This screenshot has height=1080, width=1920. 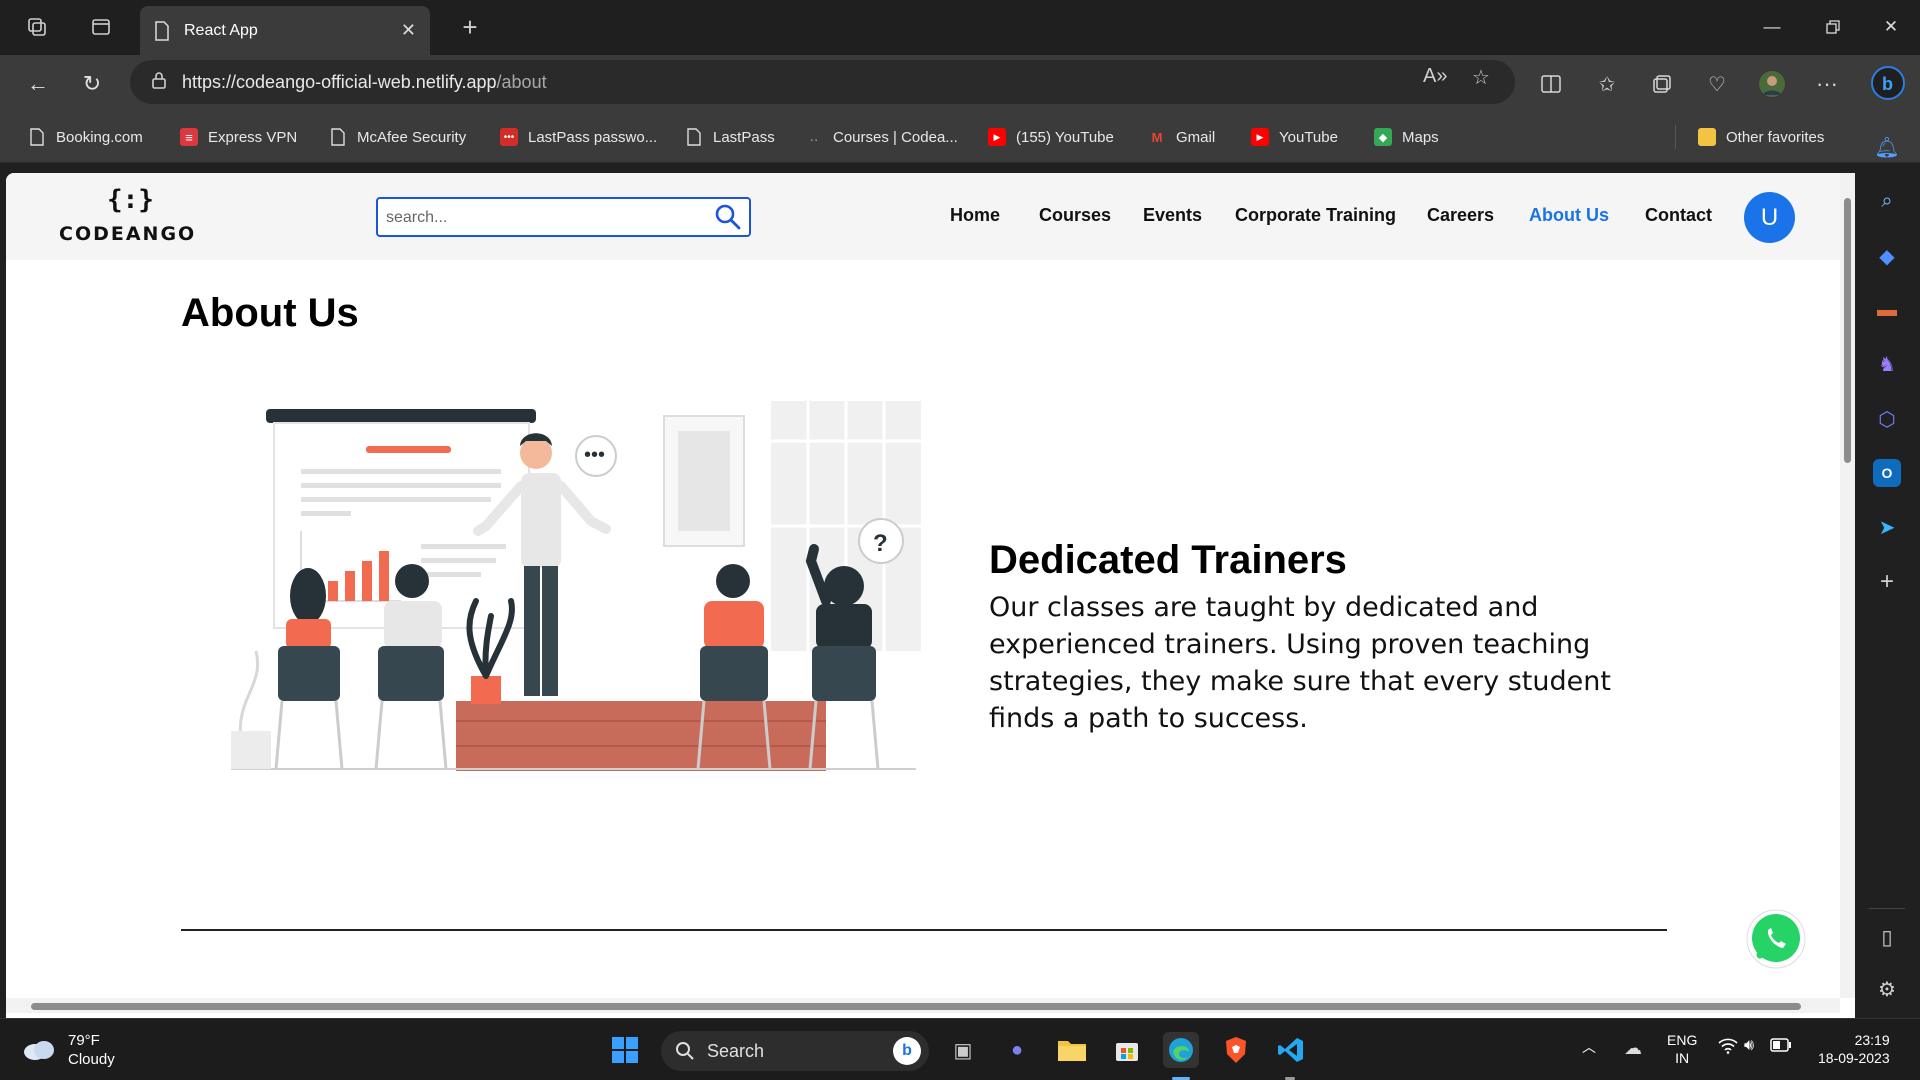 I want to click on whatsapp-icon, so click(x=1776, y=939).